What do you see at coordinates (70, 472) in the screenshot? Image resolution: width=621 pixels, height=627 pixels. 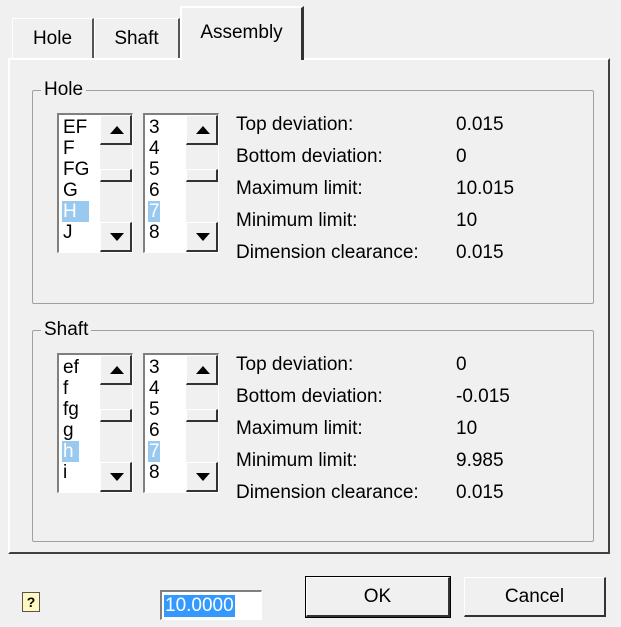 I see `list-item: i` at bounding box center [70, 472].